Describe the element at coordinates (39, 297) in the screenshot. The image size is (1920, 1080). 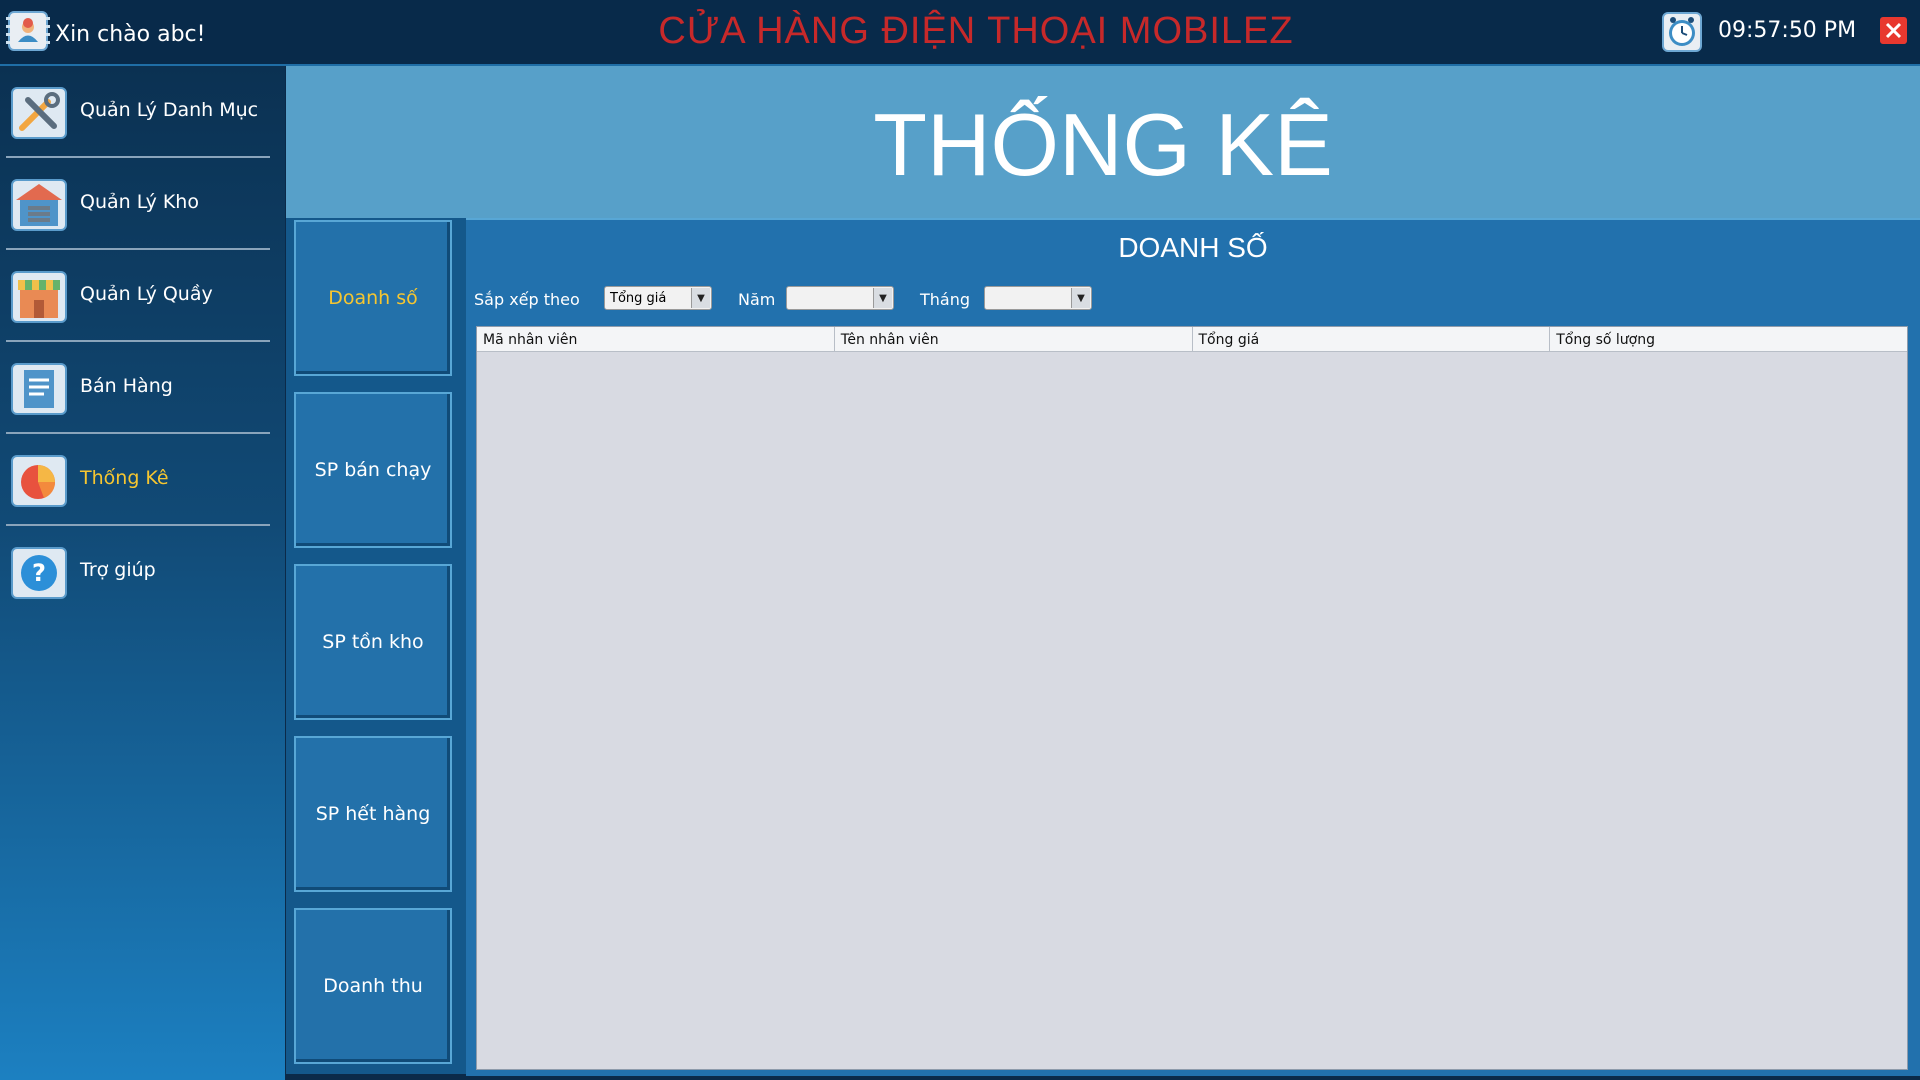
I see `store-counter-icon` at that location.